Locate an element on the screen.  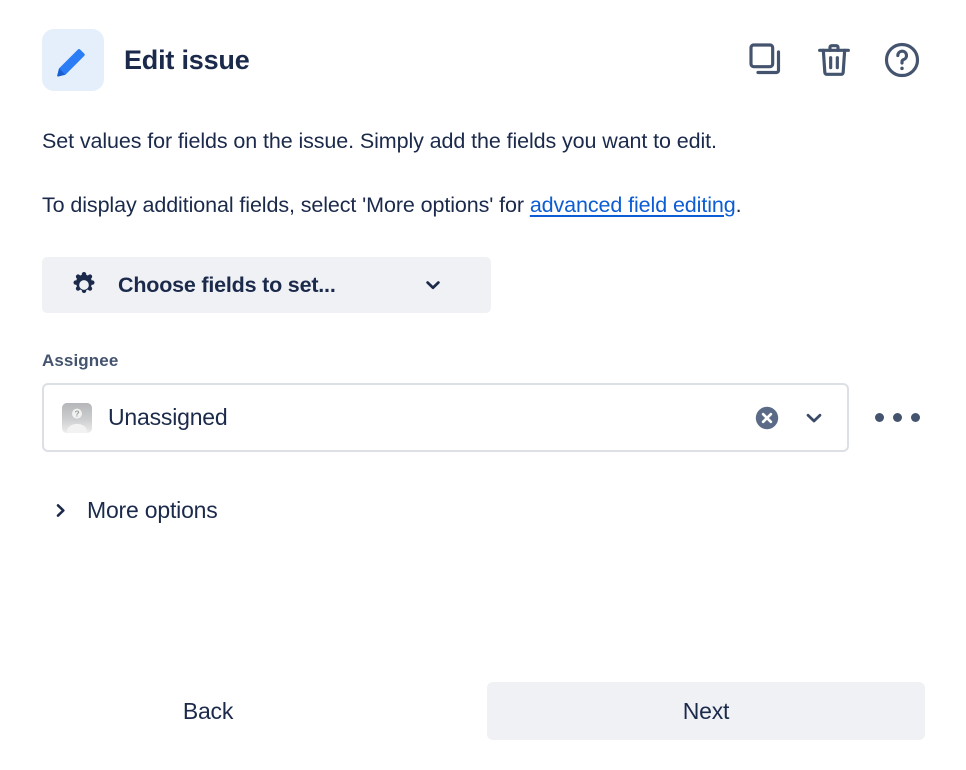
unassigned-avatar-icon: ? is located at coordinates (77, 417).